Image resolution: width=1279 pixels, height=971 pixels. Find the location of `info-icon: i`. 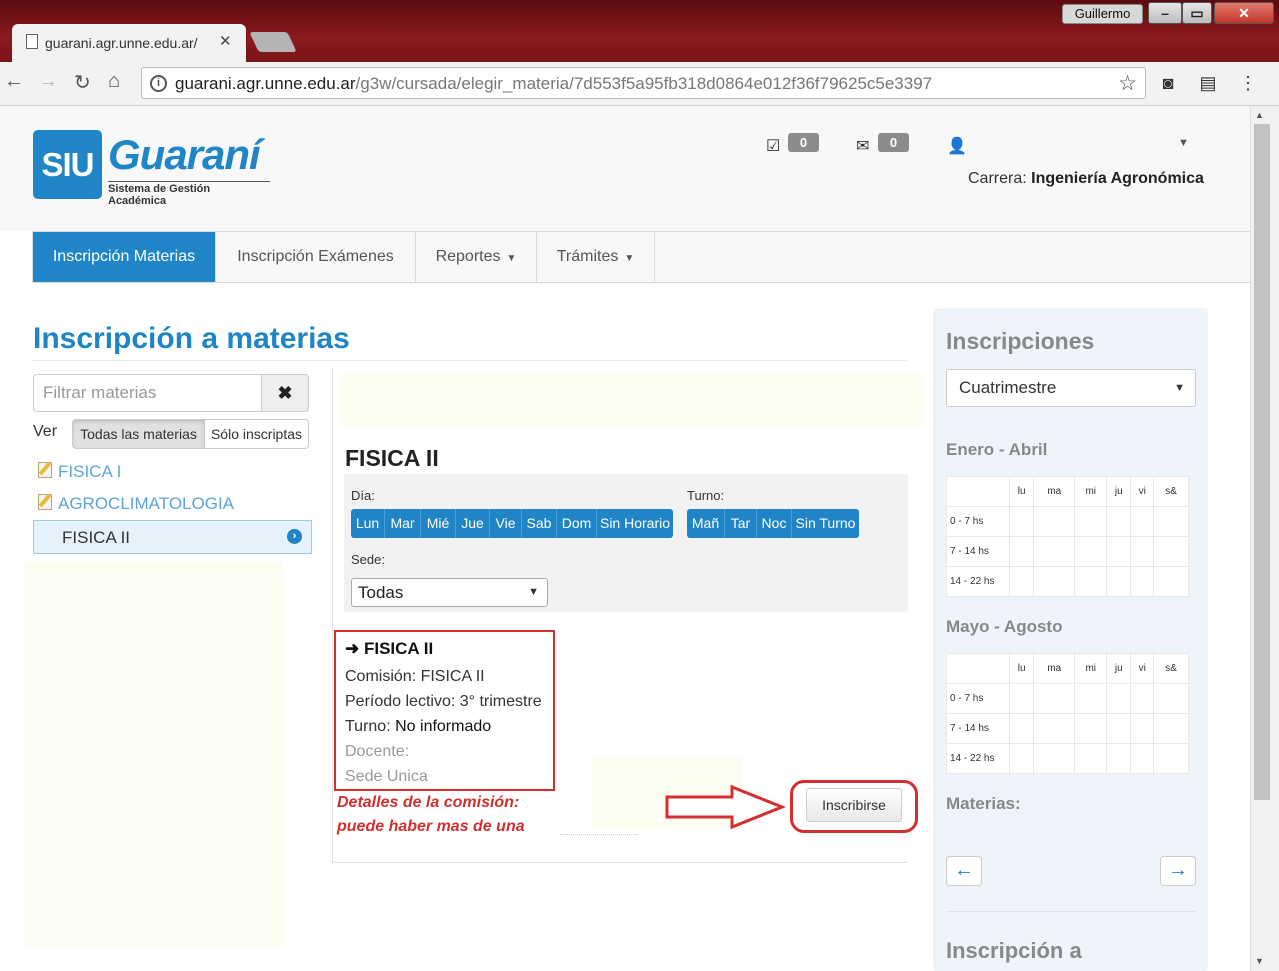

info-icon: i is located at coordinates (158, 83).